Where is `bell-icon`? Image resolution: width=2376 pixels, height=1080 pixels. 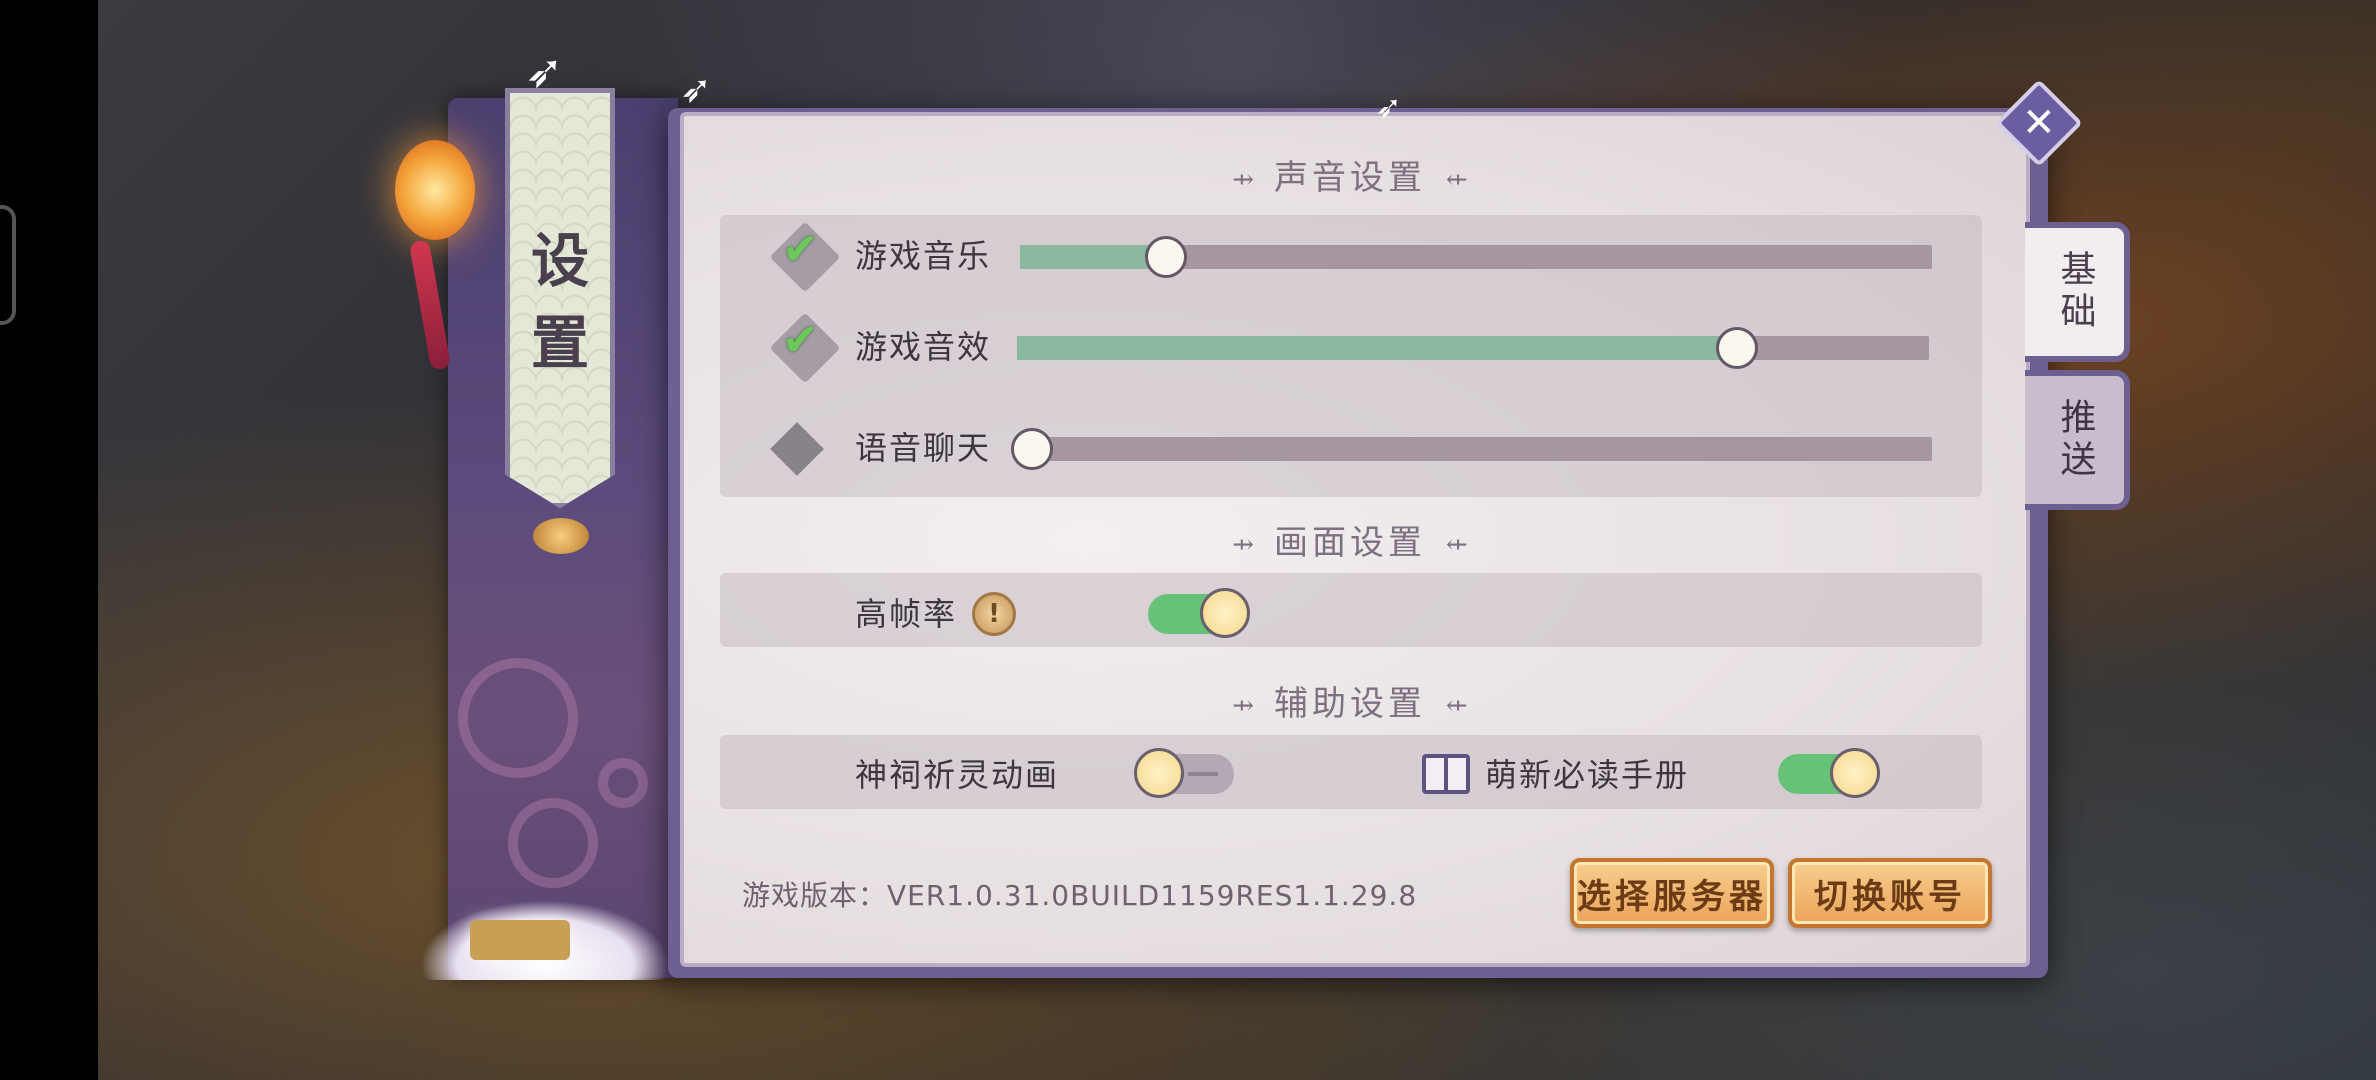 bell-icon is located at coordinates (561, 536).